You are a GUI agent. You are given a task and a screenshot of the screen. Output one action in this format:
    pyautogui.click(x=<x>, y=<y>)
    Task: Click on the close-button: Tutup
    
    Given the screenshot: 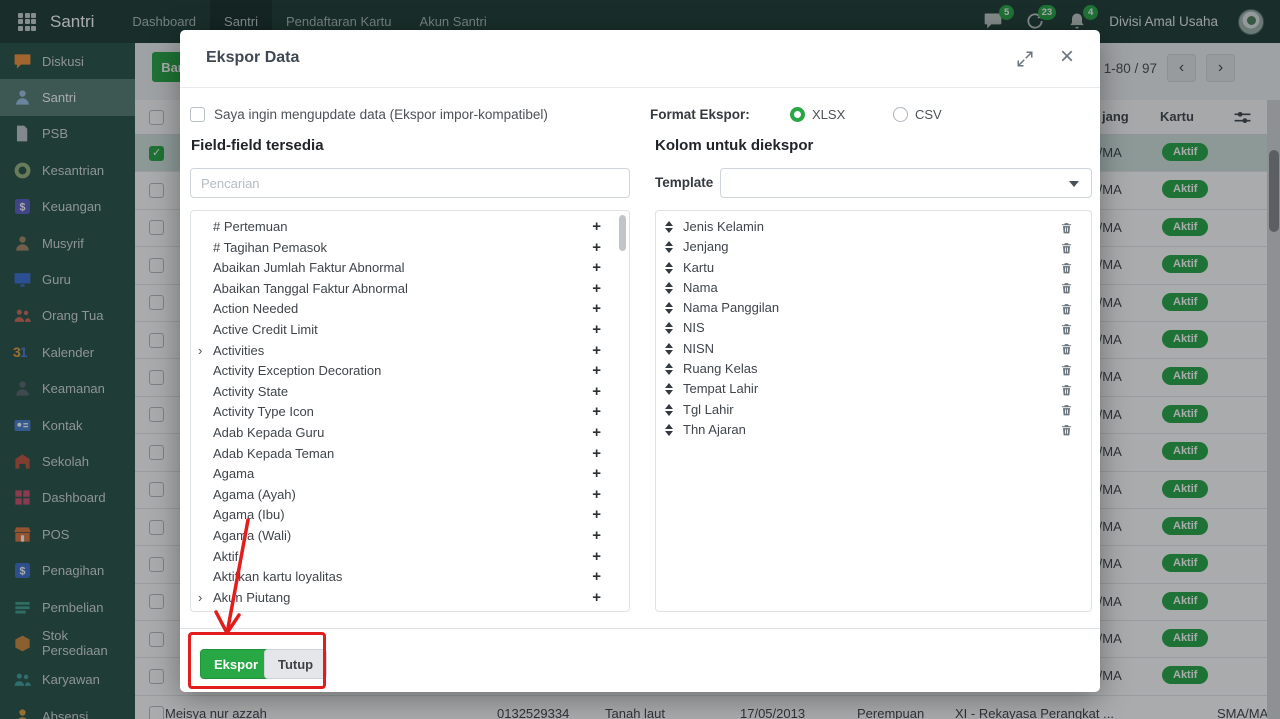 What is the action you would take?
    pyautogui.click(x=296, y=664)
    